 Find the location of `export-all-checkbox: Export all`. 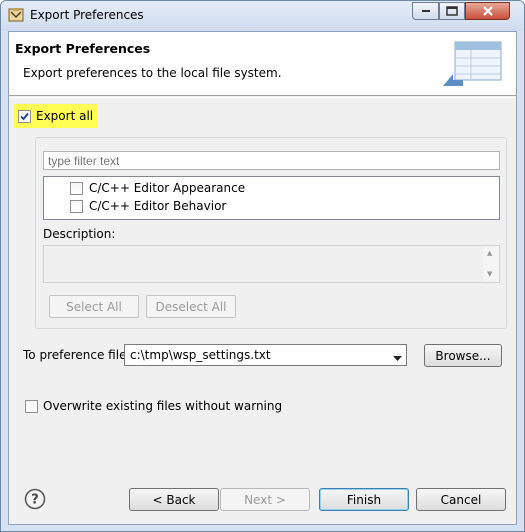

export-all-checkbox: Export all is located at coordinates (56, 116).